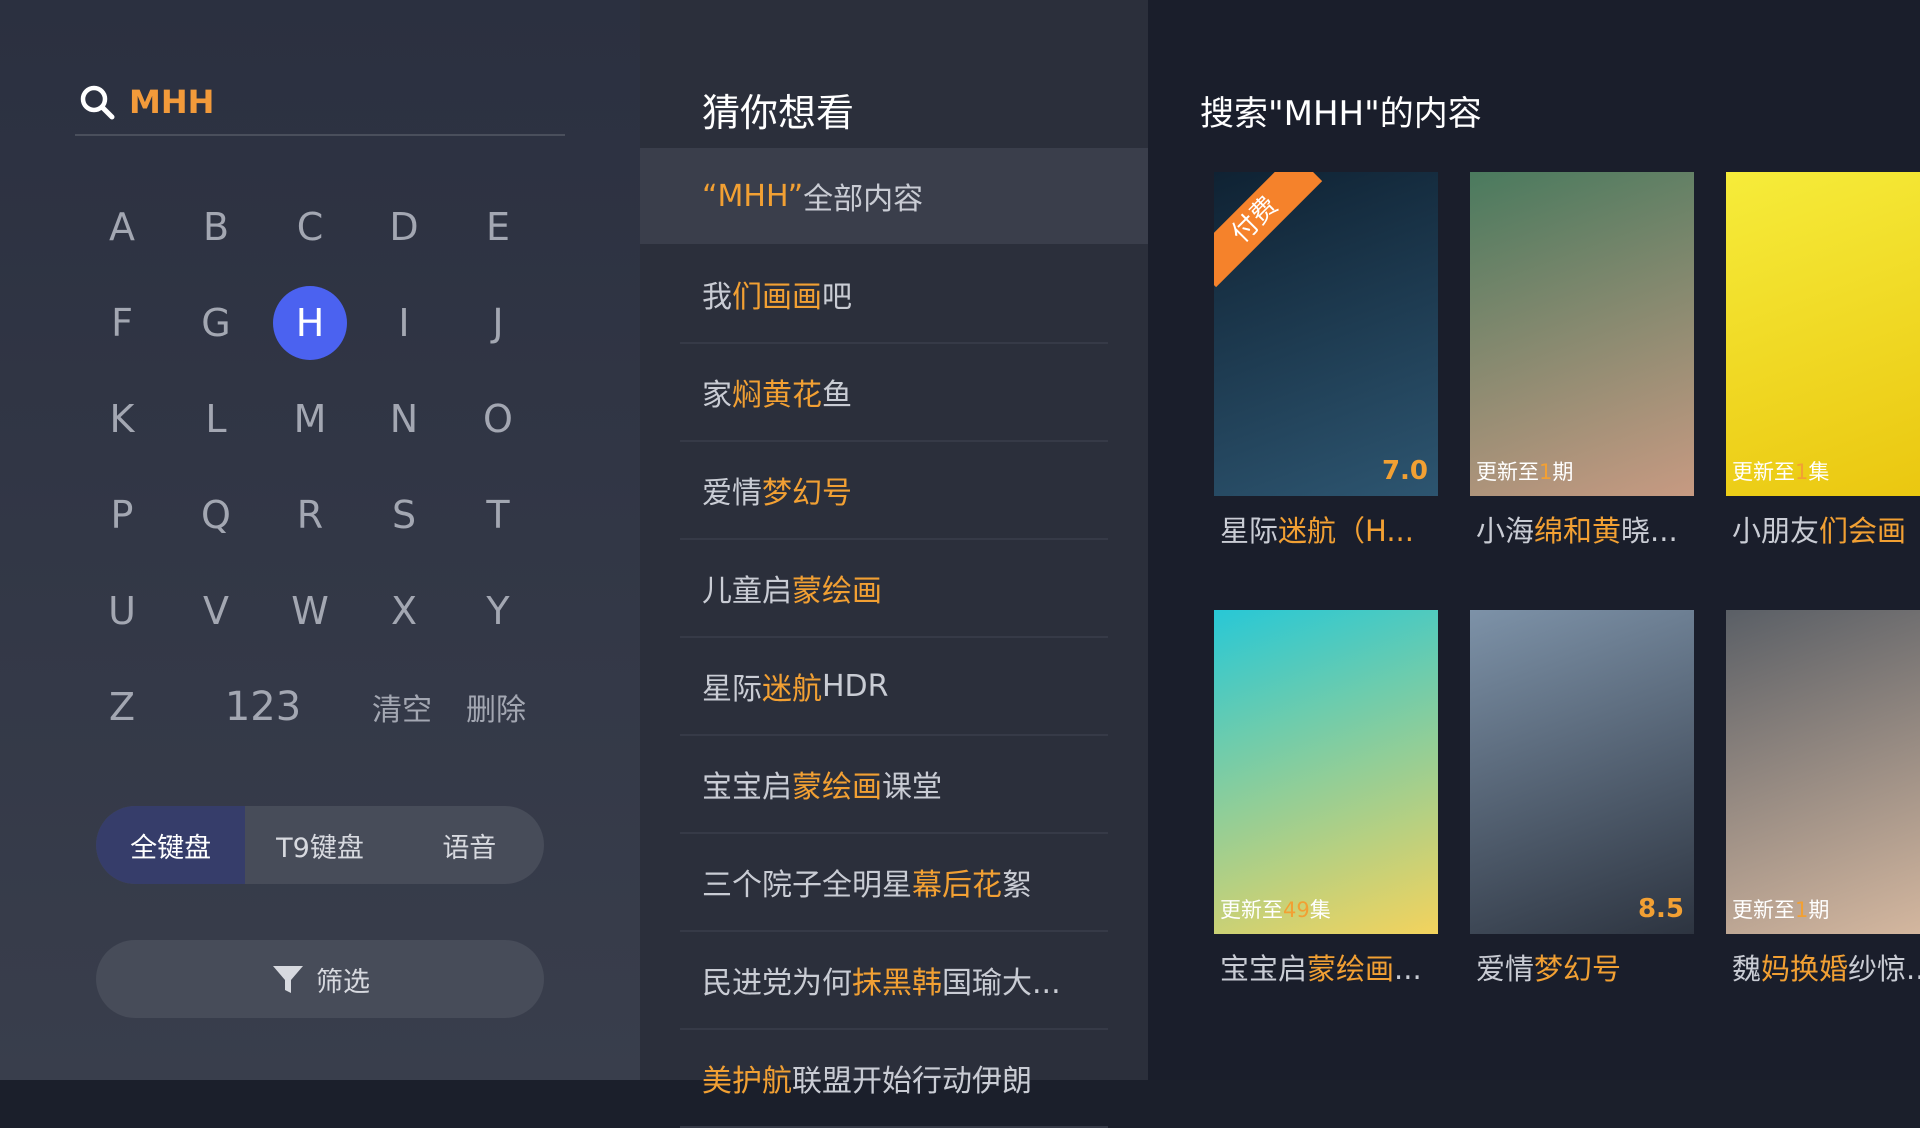  What do you see at coordinates (310, 419) in the screenshot?
I see `key-m: M` at bounding box center [310, 419].